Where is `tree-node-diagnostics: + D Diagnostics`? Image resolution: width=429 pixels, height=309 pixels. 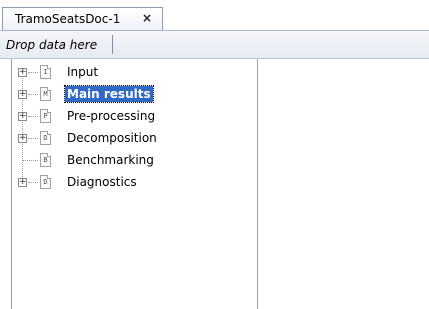 tree-node-diagnostics: + D Diagnostics is located at coordinates (132, 184).